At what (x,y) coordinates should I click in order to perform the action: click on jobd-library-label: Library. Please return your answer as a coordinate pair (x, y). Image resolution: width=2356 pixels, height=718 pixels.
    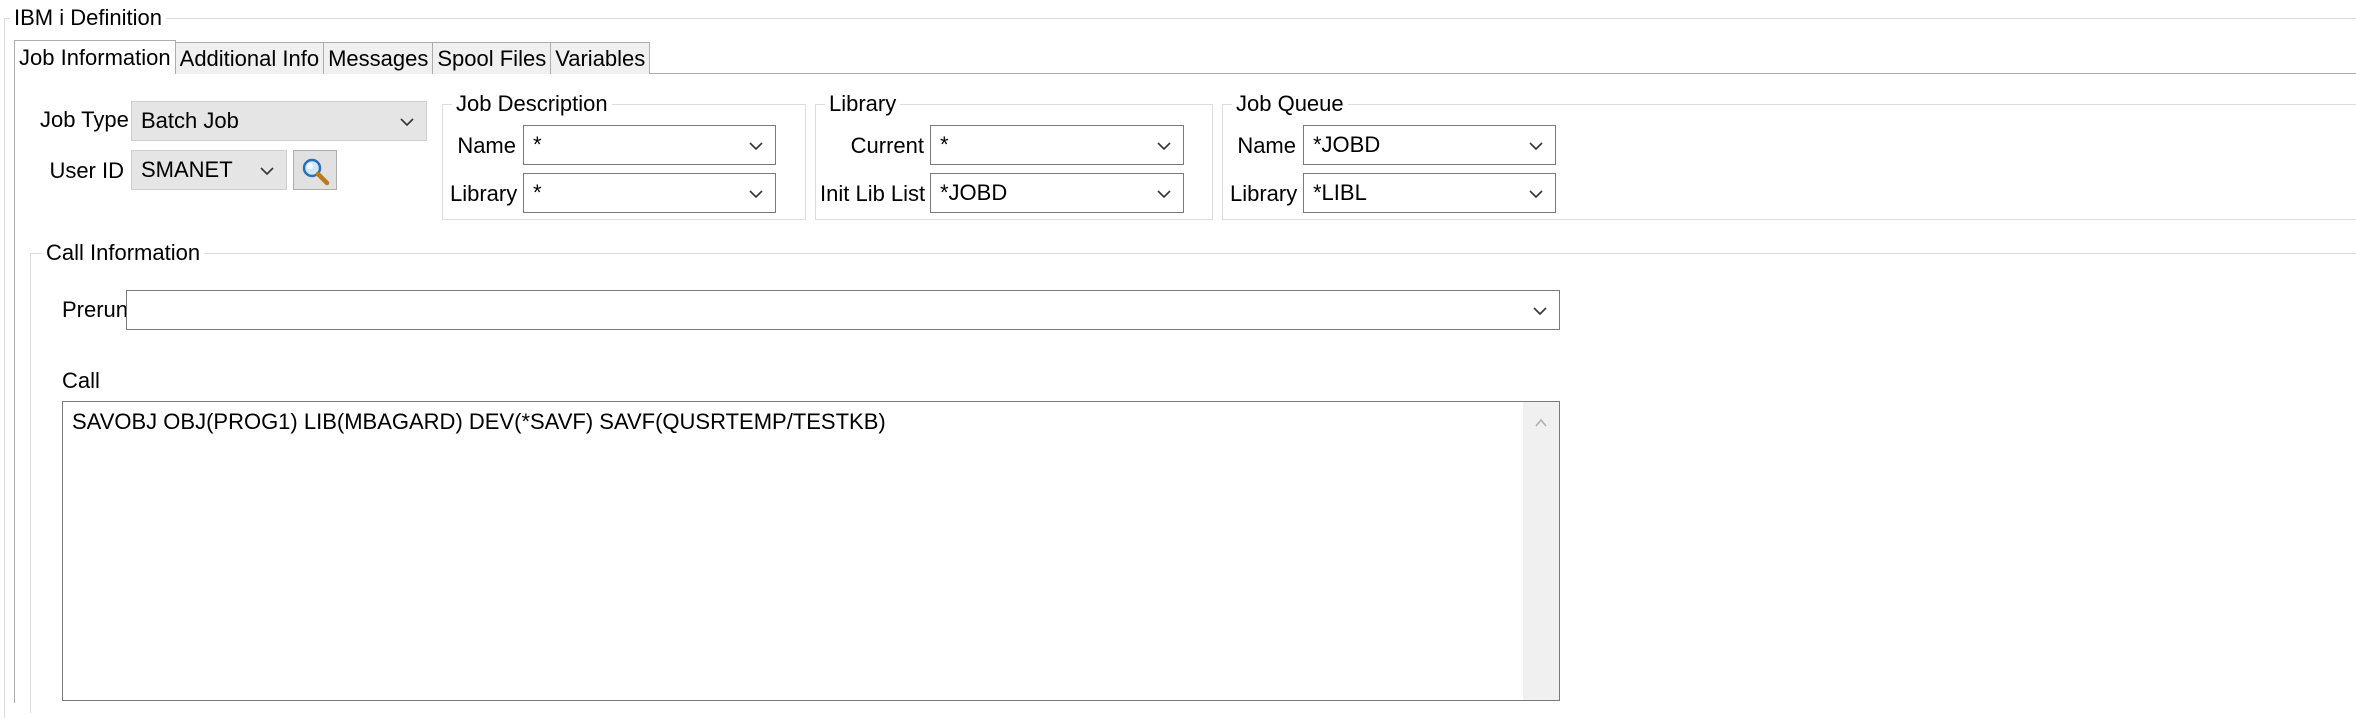
    Looking at the image, I should click on (484, 193).